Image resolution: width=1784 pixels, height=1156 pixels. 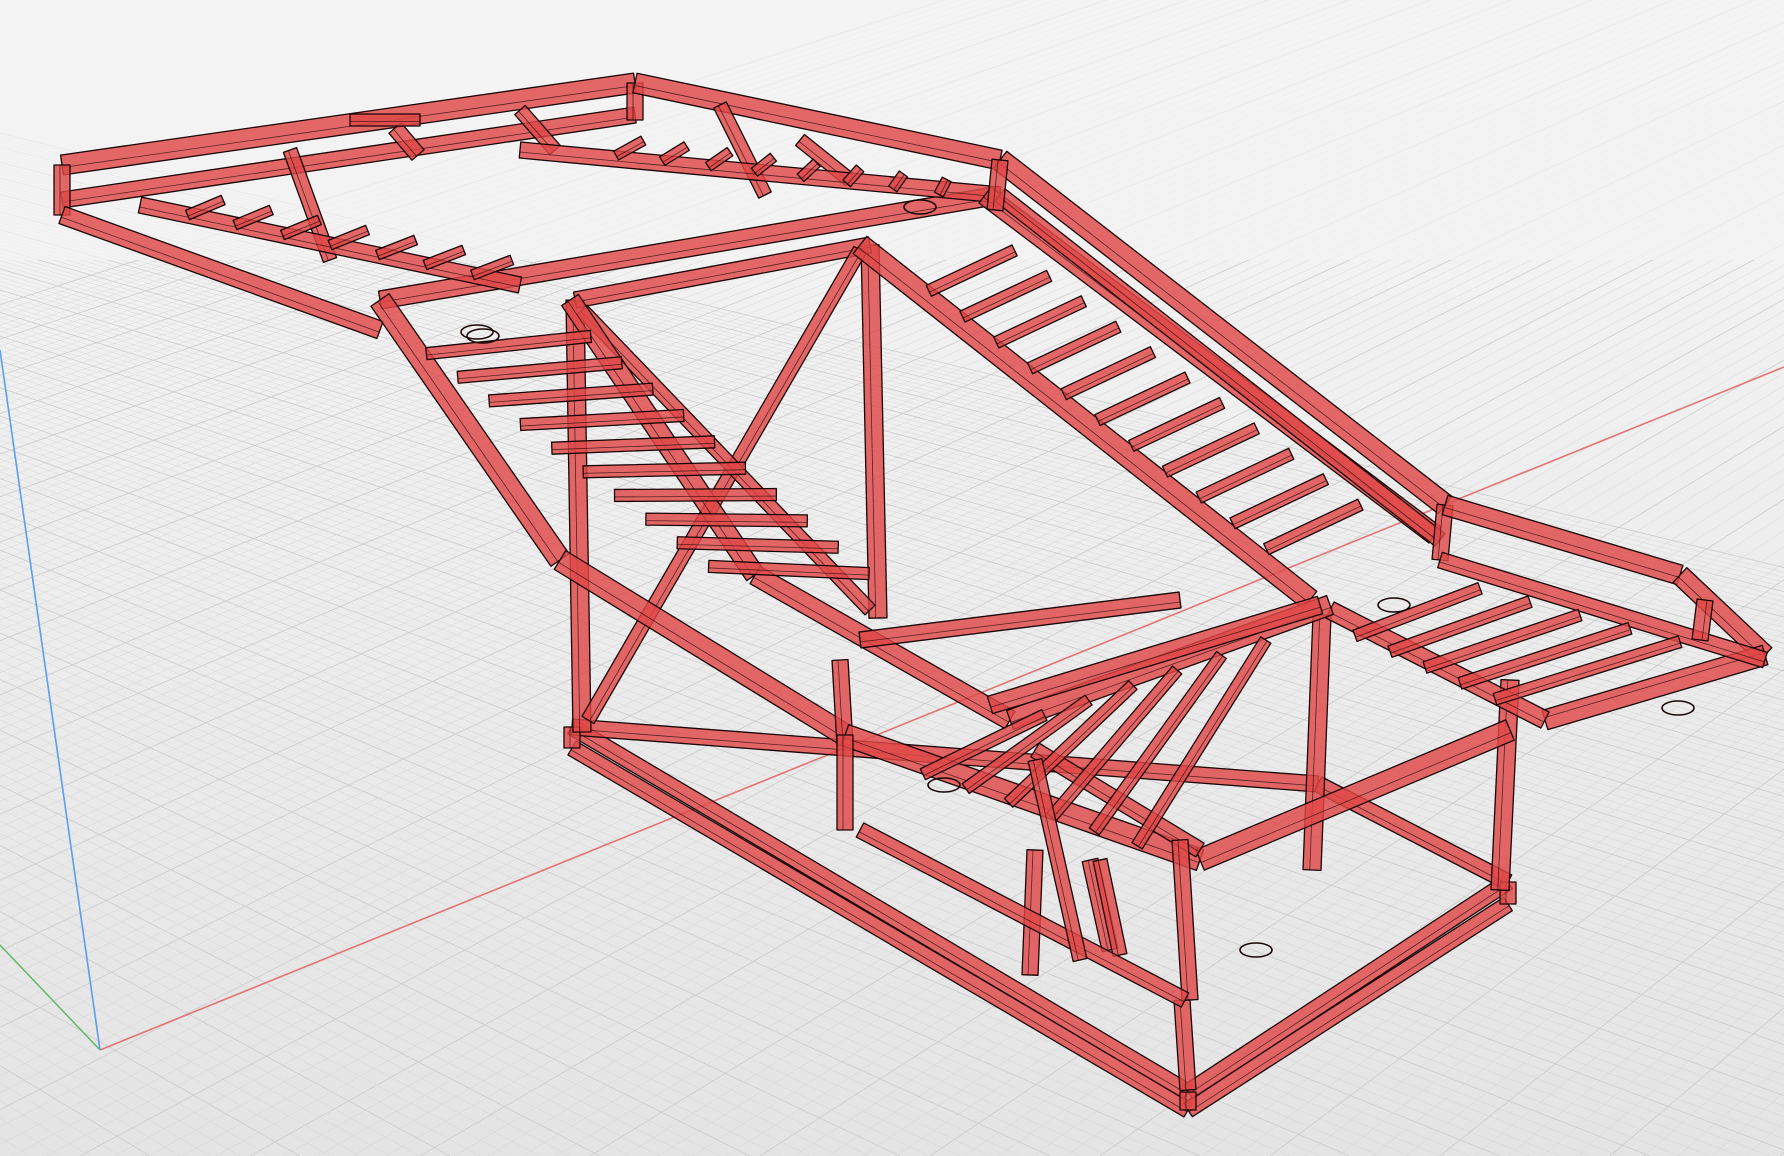 I want to click on top-platform-plate, so click(x=385, y=120).